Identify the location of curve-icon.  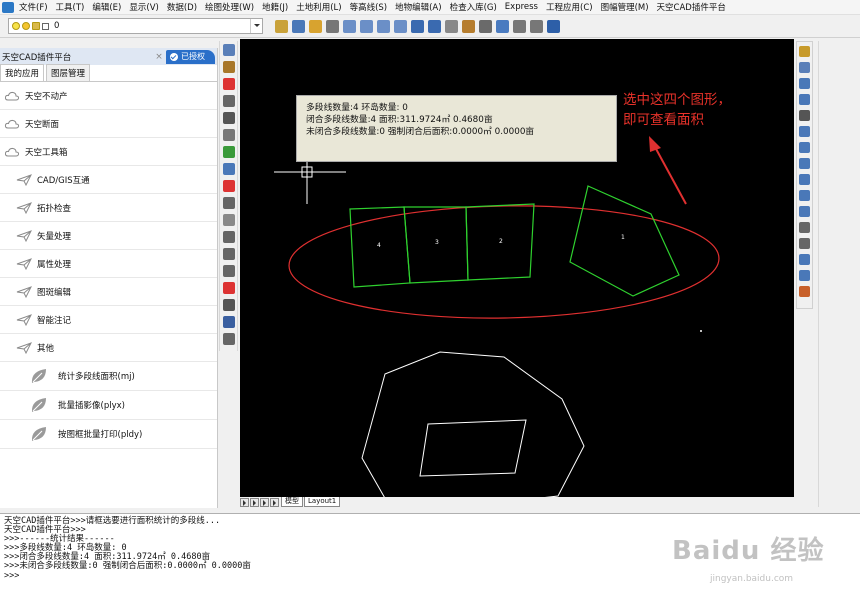
(228, 339).